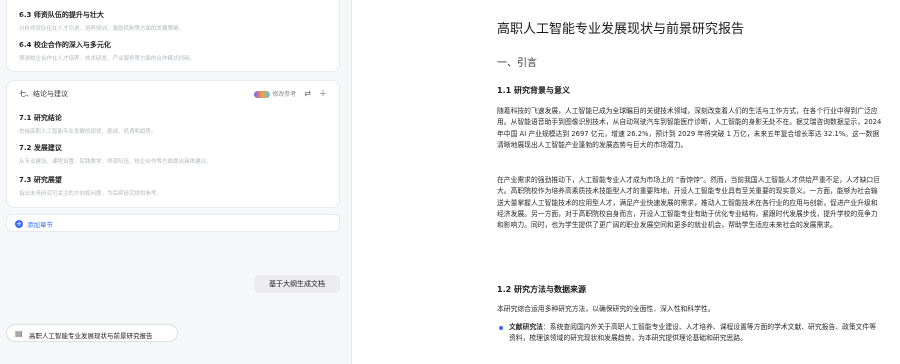 The width and height of the screenshot is (900, 364). What do you see at coordinates (526, 327) in the screenshot?
I see `list-item-bold: 文献研究法` at bounding box center [526, 327].